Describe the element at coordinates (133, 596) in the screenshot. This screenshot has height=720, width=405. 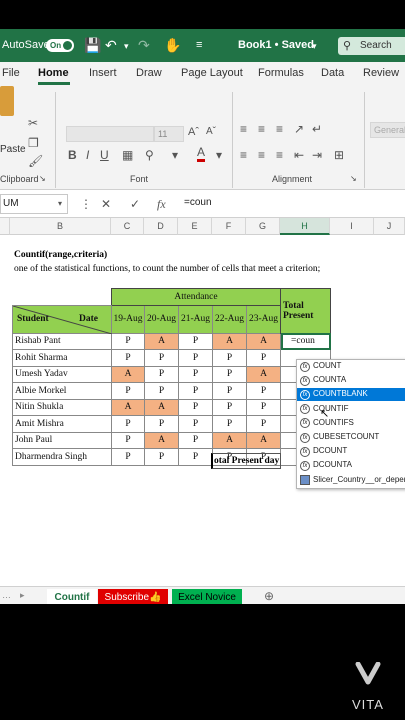
I see `sheet-tab-subscribe: Subscribe👍` at that location.